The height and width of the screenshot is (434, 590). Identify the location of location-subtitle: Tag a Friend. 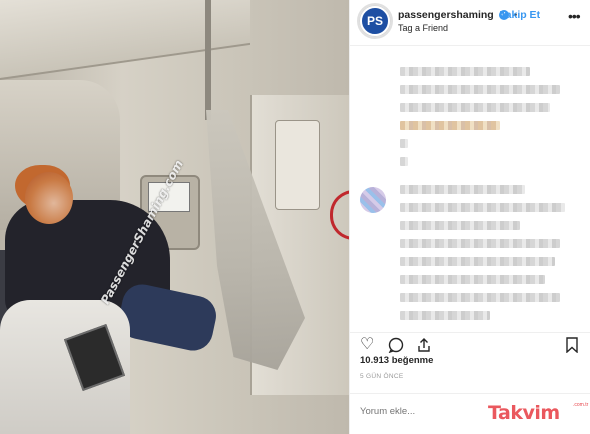
(423, 28).